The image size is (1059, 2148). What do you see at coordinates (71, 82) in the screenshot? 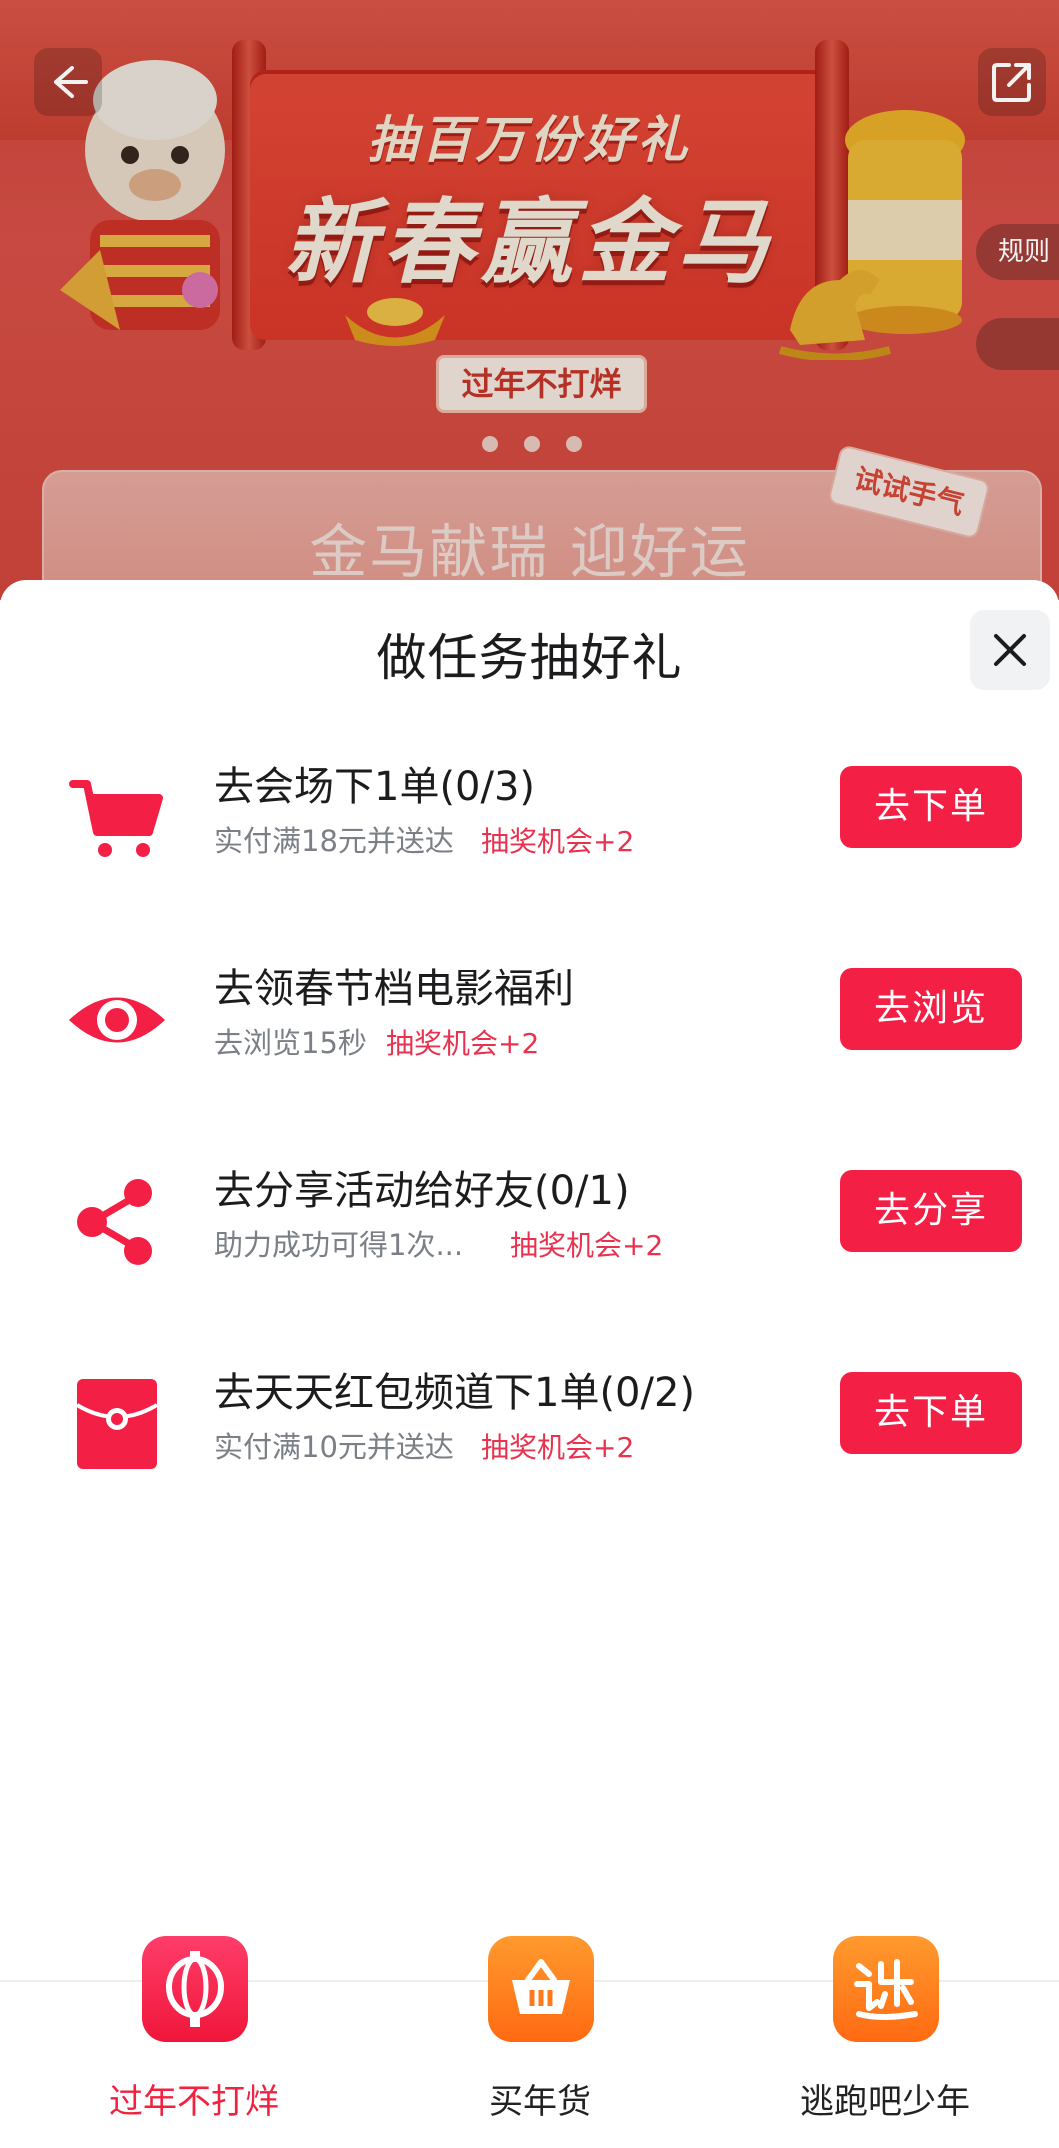
I see `back-arrow-icon` at bounding box center [71, 82].